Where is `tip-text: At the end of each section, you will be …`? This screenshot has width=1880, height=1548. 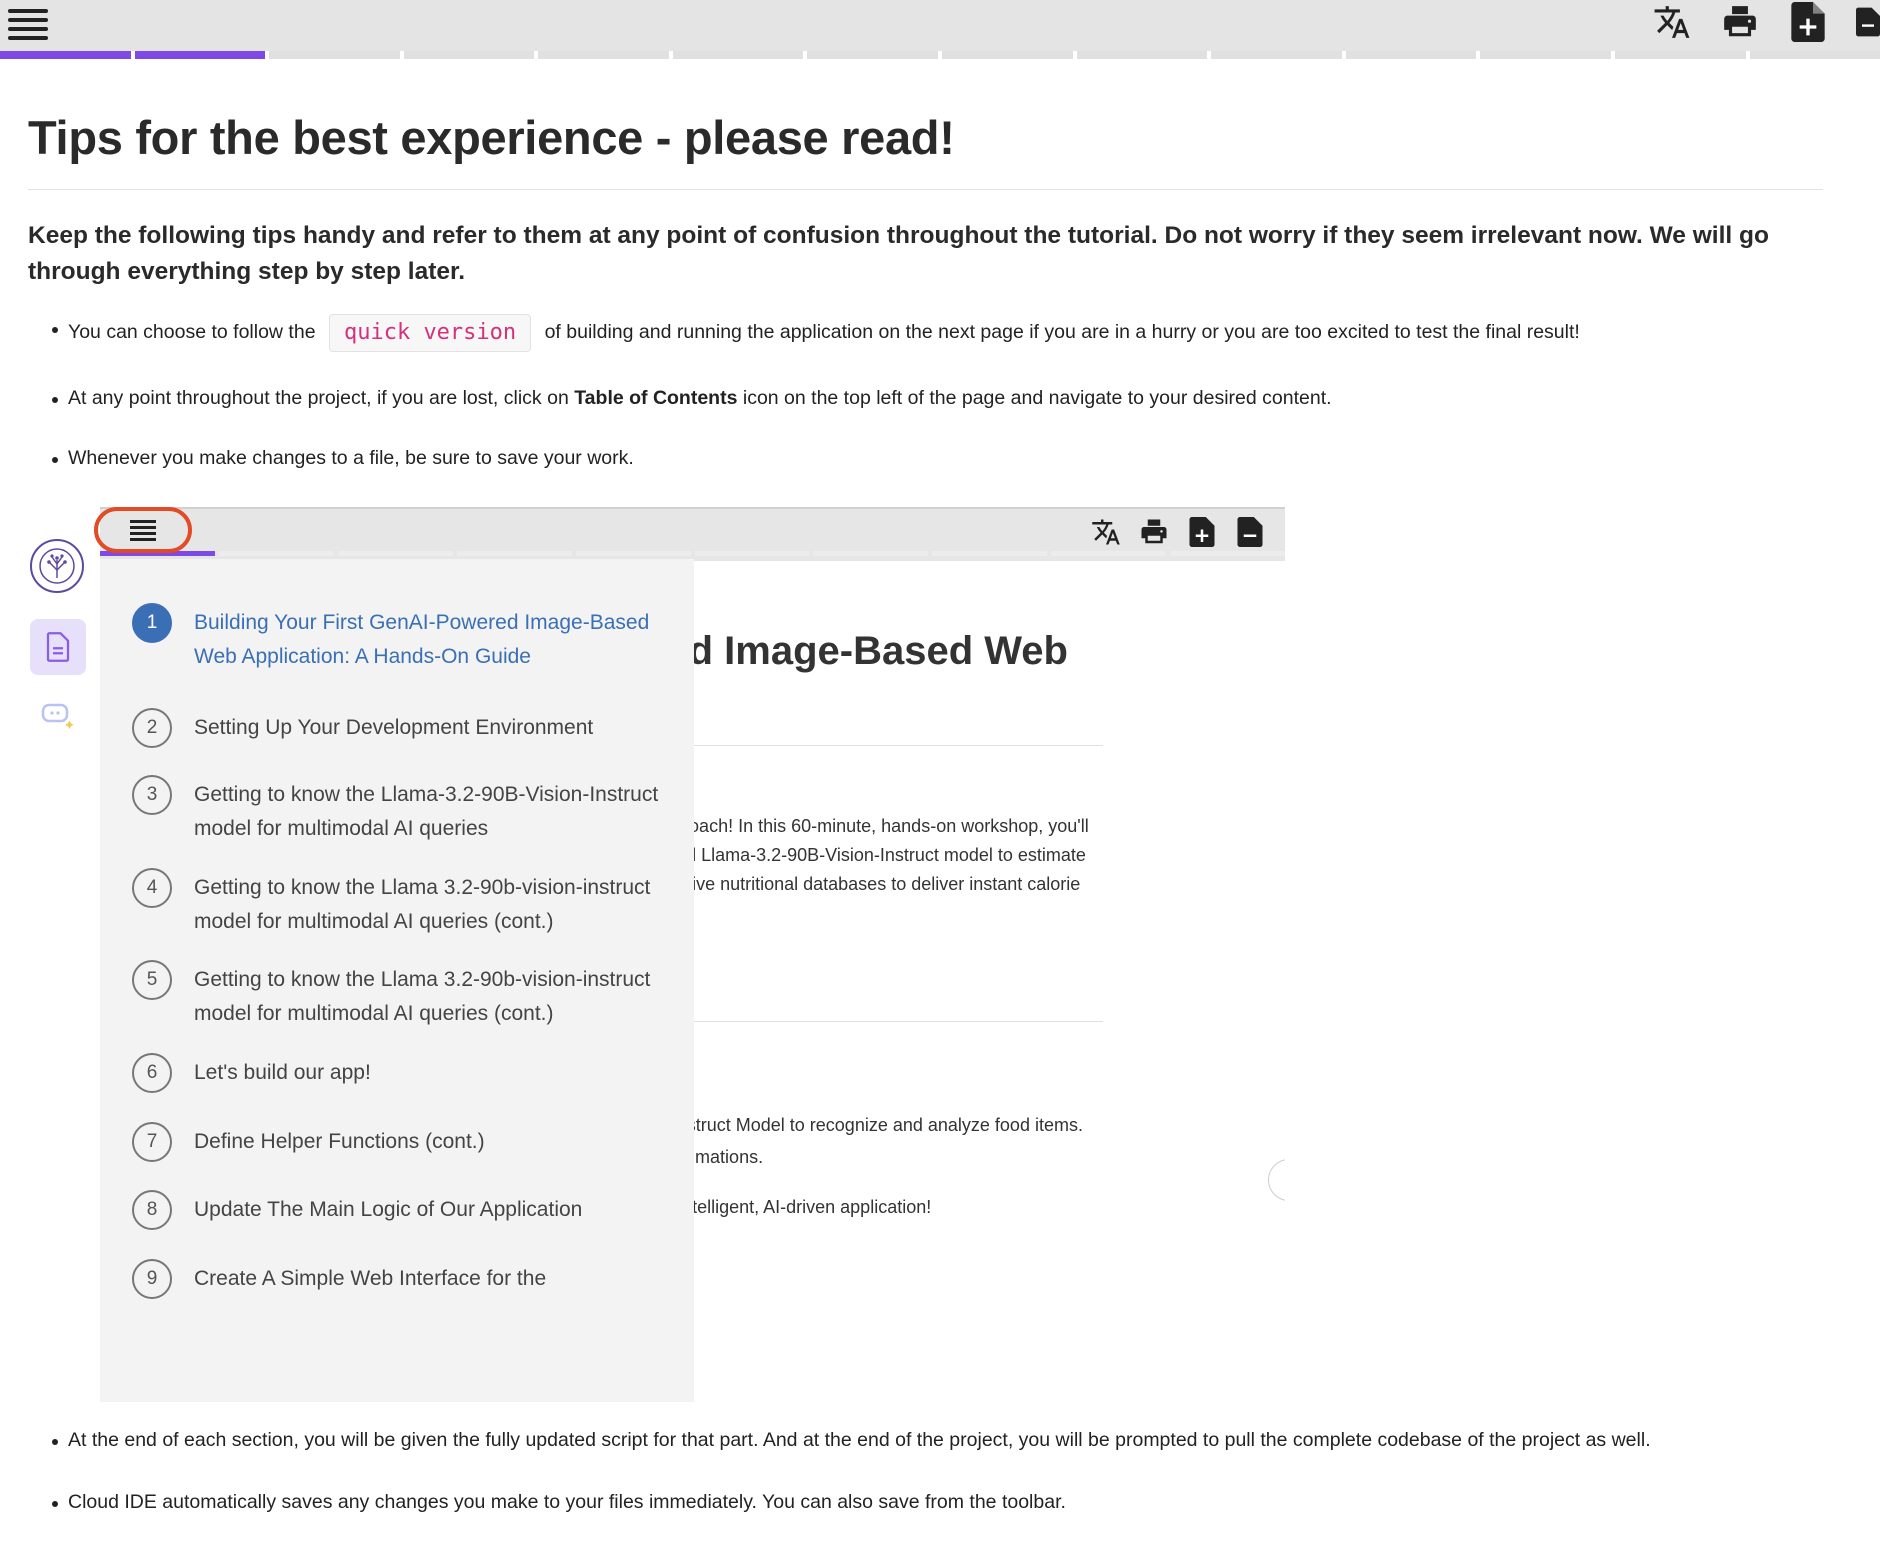 tip-text: At the end of each section, you will be … is located at coordinates (859, 1440).